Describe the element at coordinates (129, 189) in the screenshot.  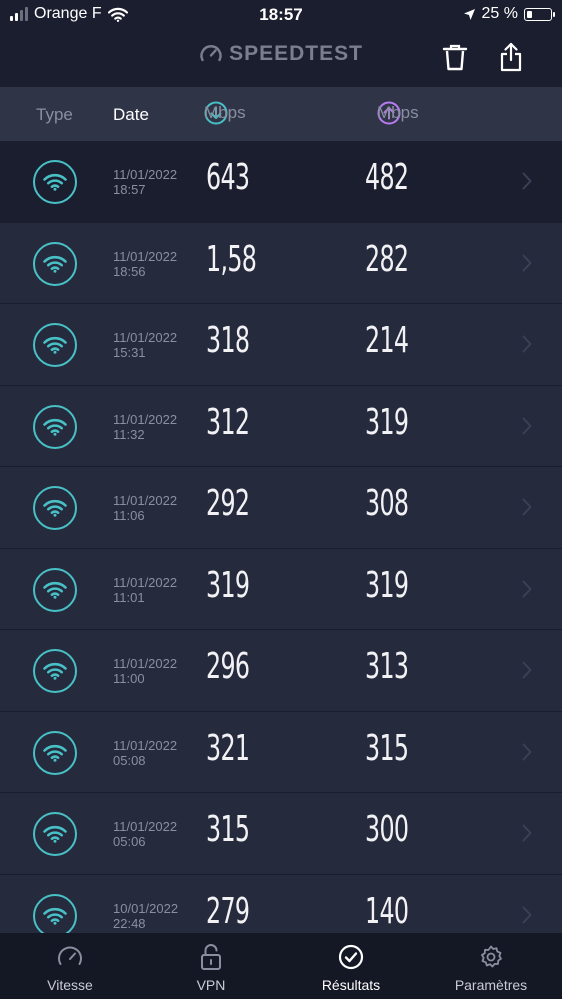
I see `result-time: 18:57` at that location.